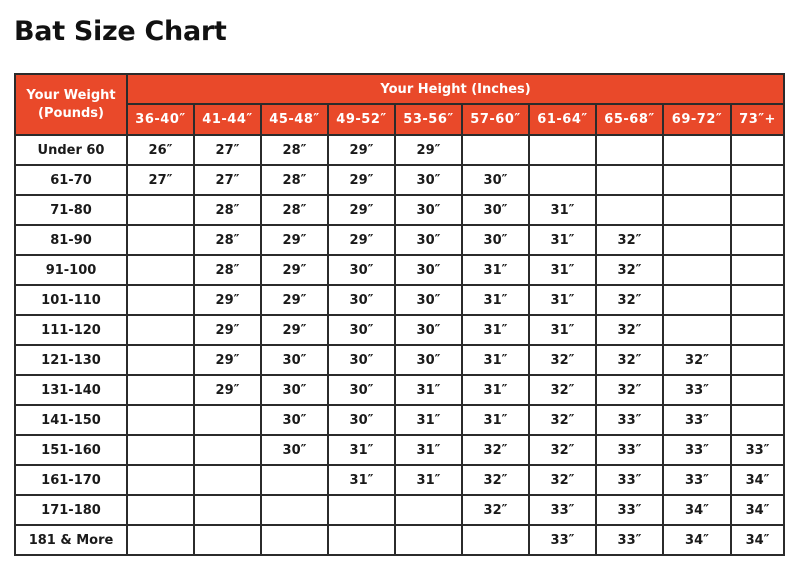  What do you see at coordinates (400, 210) in the screenshot?
I see `table-row: 71-80 28″ 28″ 29″ 30″ 30″ 31″` at bounding box center [400, 210].